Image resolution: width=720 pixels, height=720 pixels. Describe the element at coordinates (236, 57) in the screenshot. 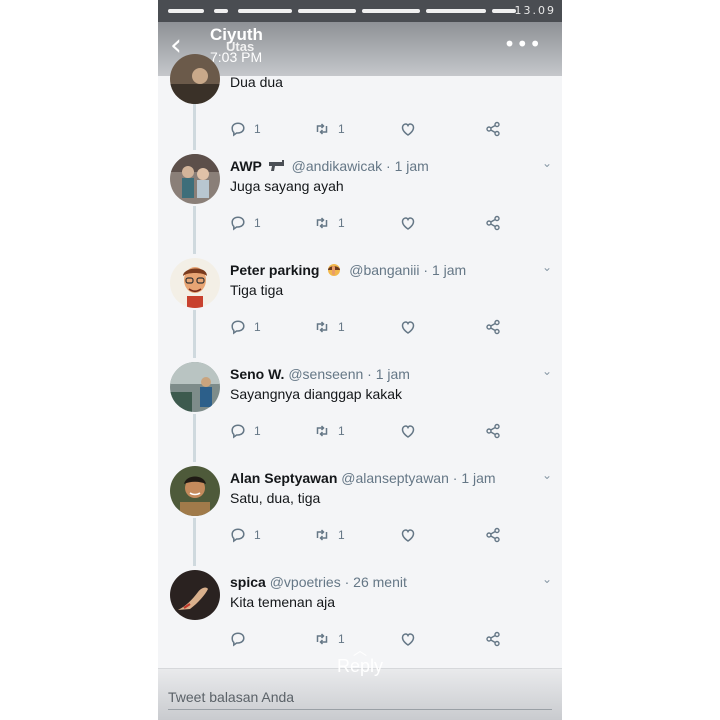

I see `header-time: 7:03 PM` at that location.